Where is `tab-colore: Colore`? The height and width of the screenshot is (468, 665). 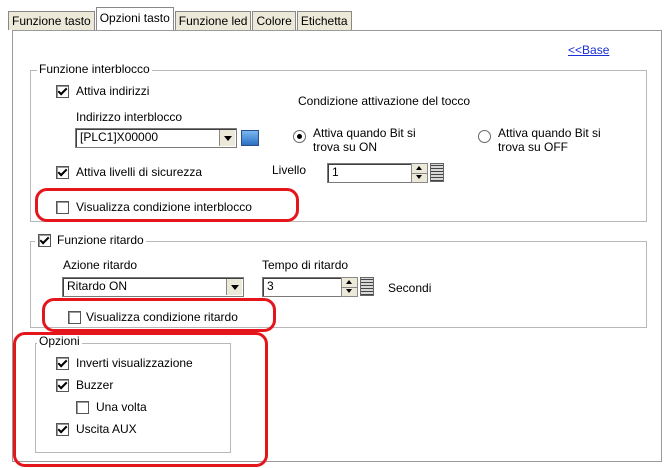
tab-colore: Colore is located at coordinates (274, 20).